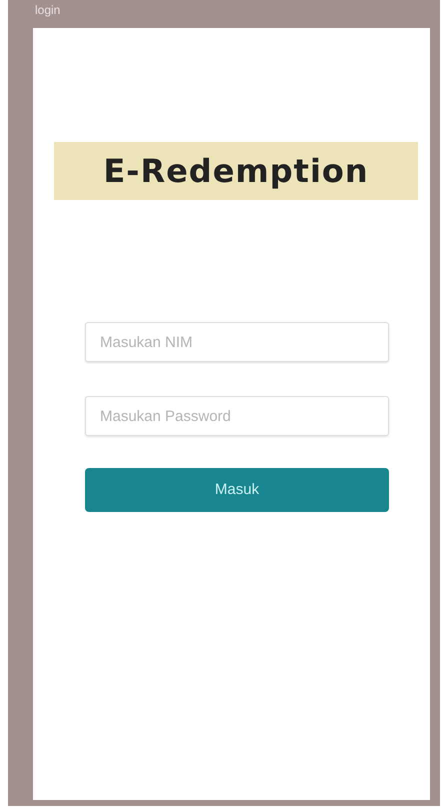 The height and width of the screenshot is (812, 446). What do you see at coordinates (47, 10) in the screenshot?
I see `window-title: login` at bounding box center [47, 10].